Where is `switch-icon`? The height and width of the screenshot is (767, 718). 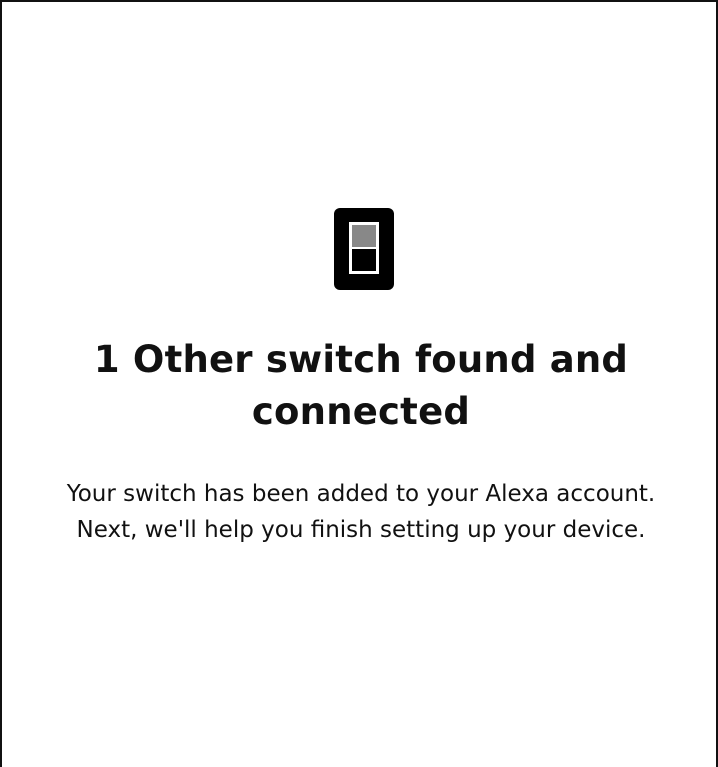
switch-icon is located at coordinates (364, 249).